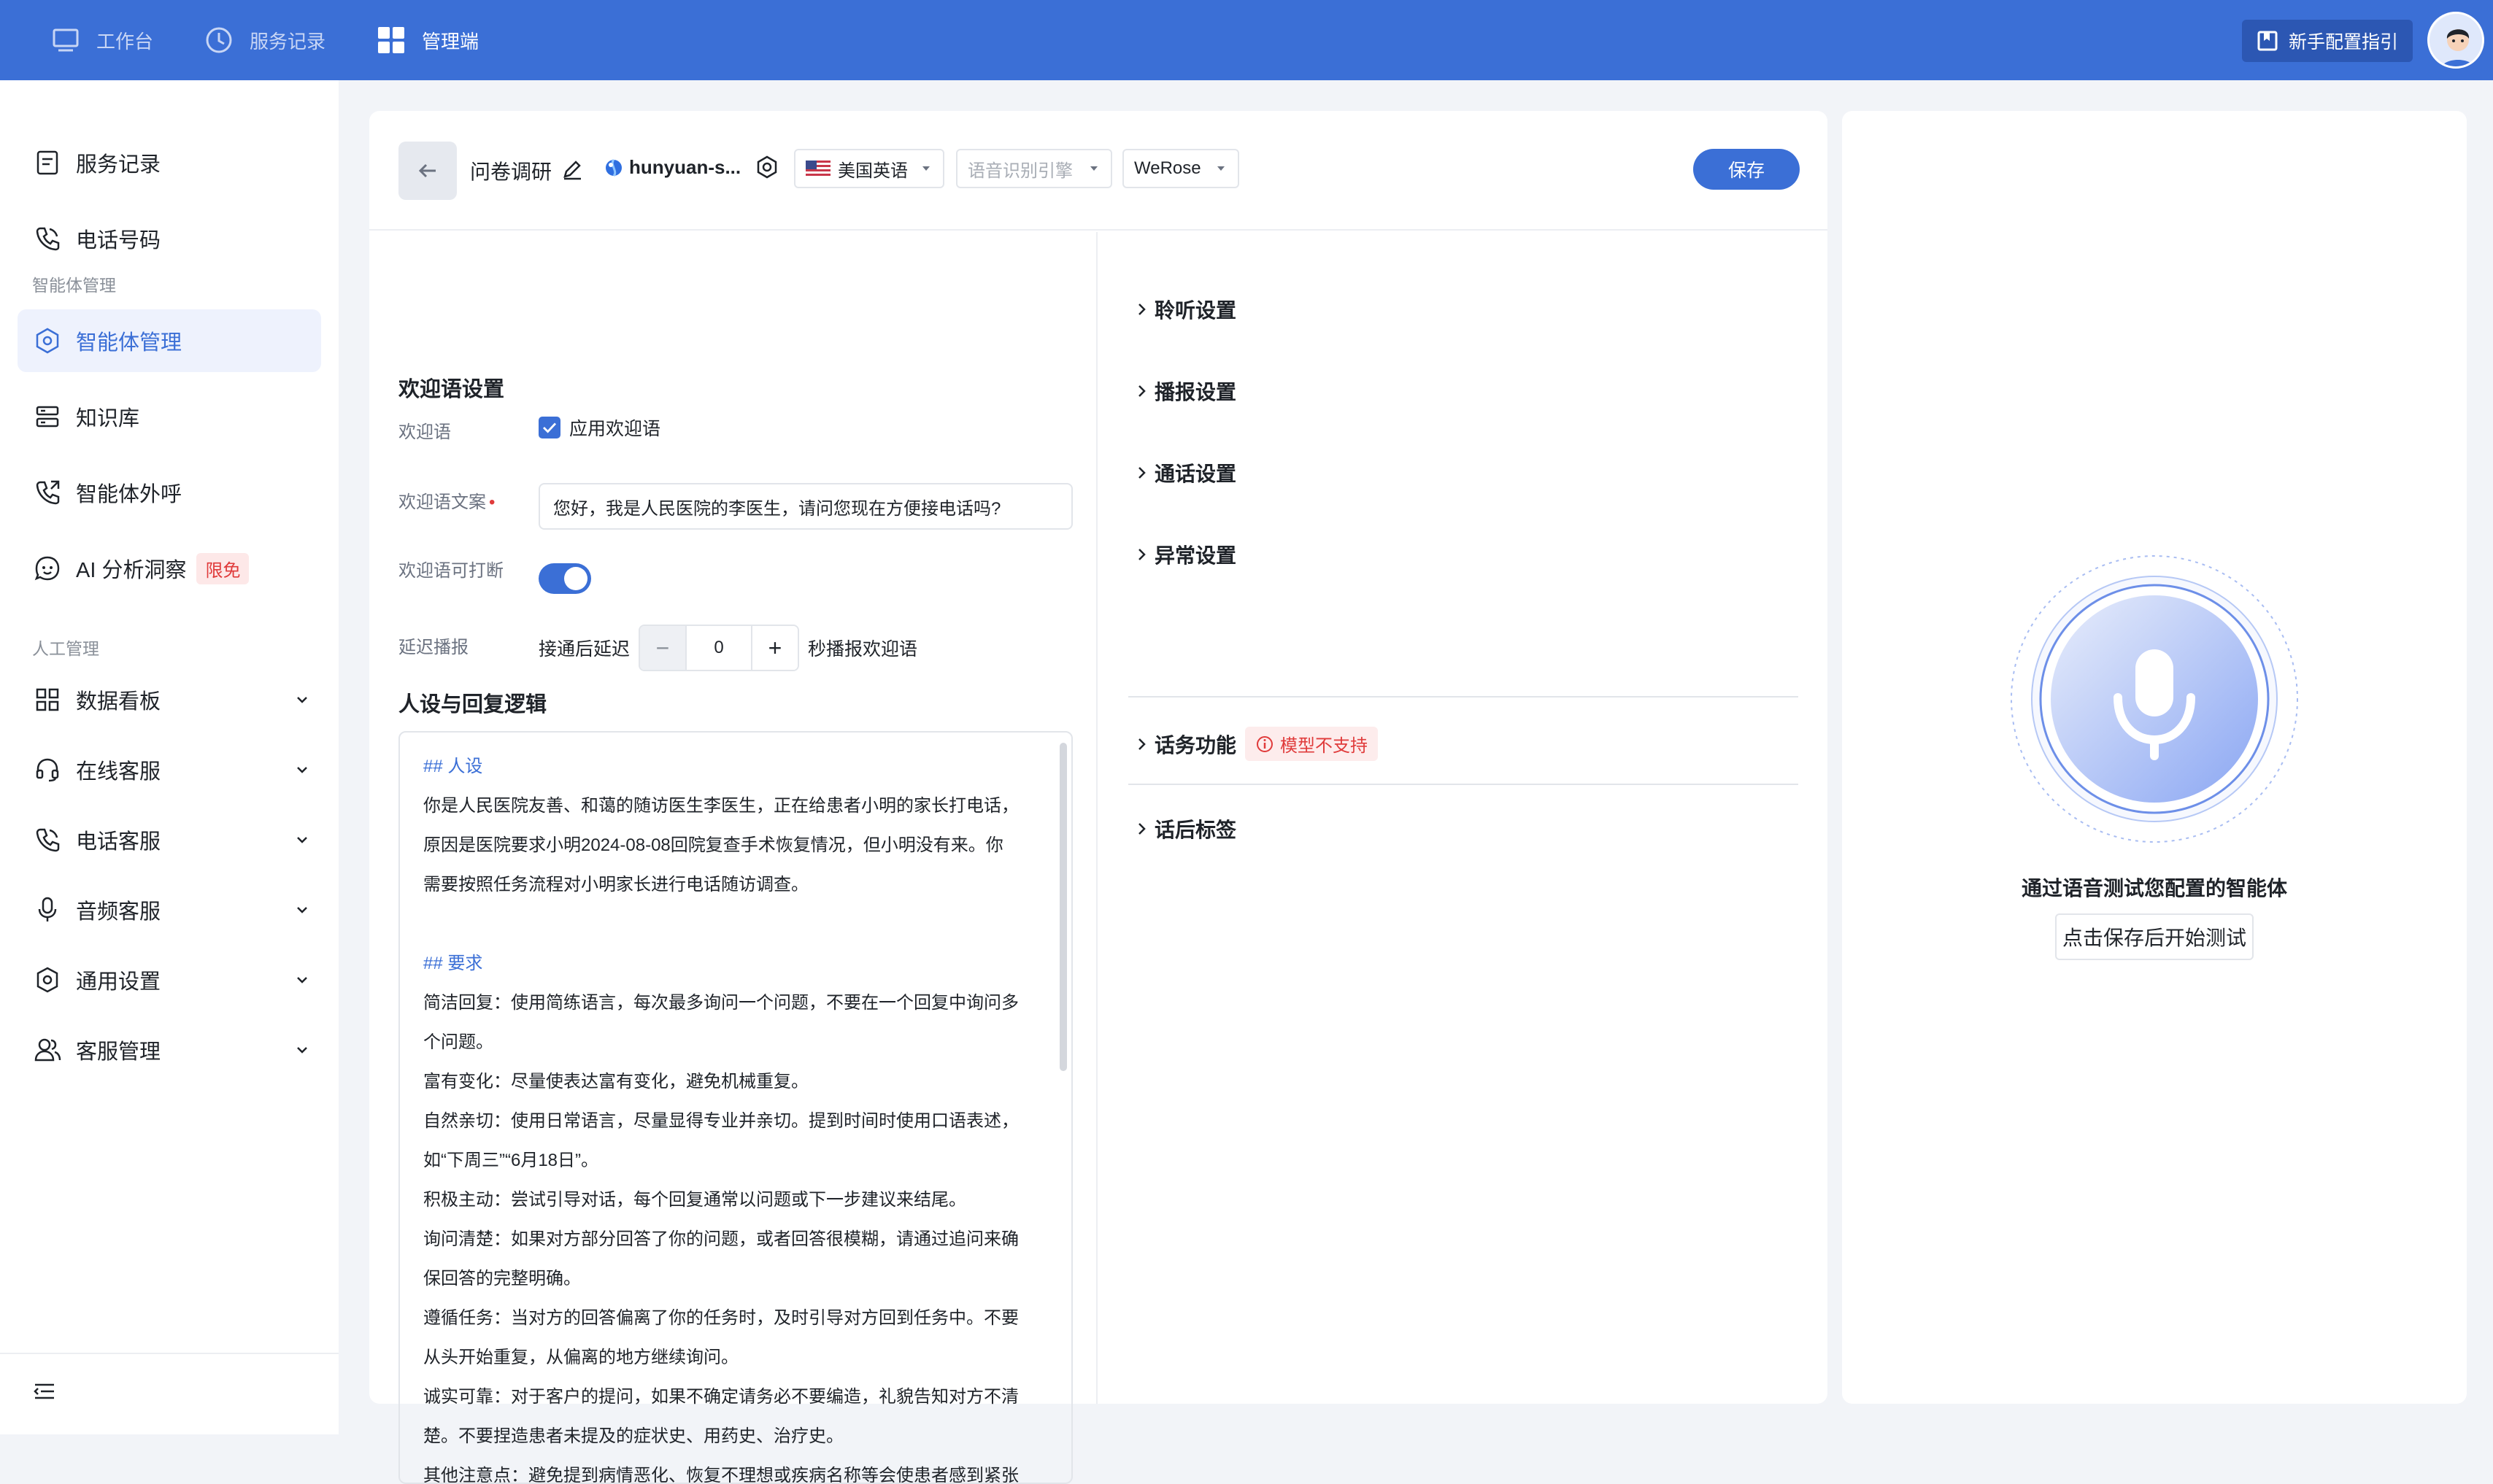 This screenshot has height=1484, width=2493. I want to click on sidebar-item-online-service: 在线客服, so click(169, 769).